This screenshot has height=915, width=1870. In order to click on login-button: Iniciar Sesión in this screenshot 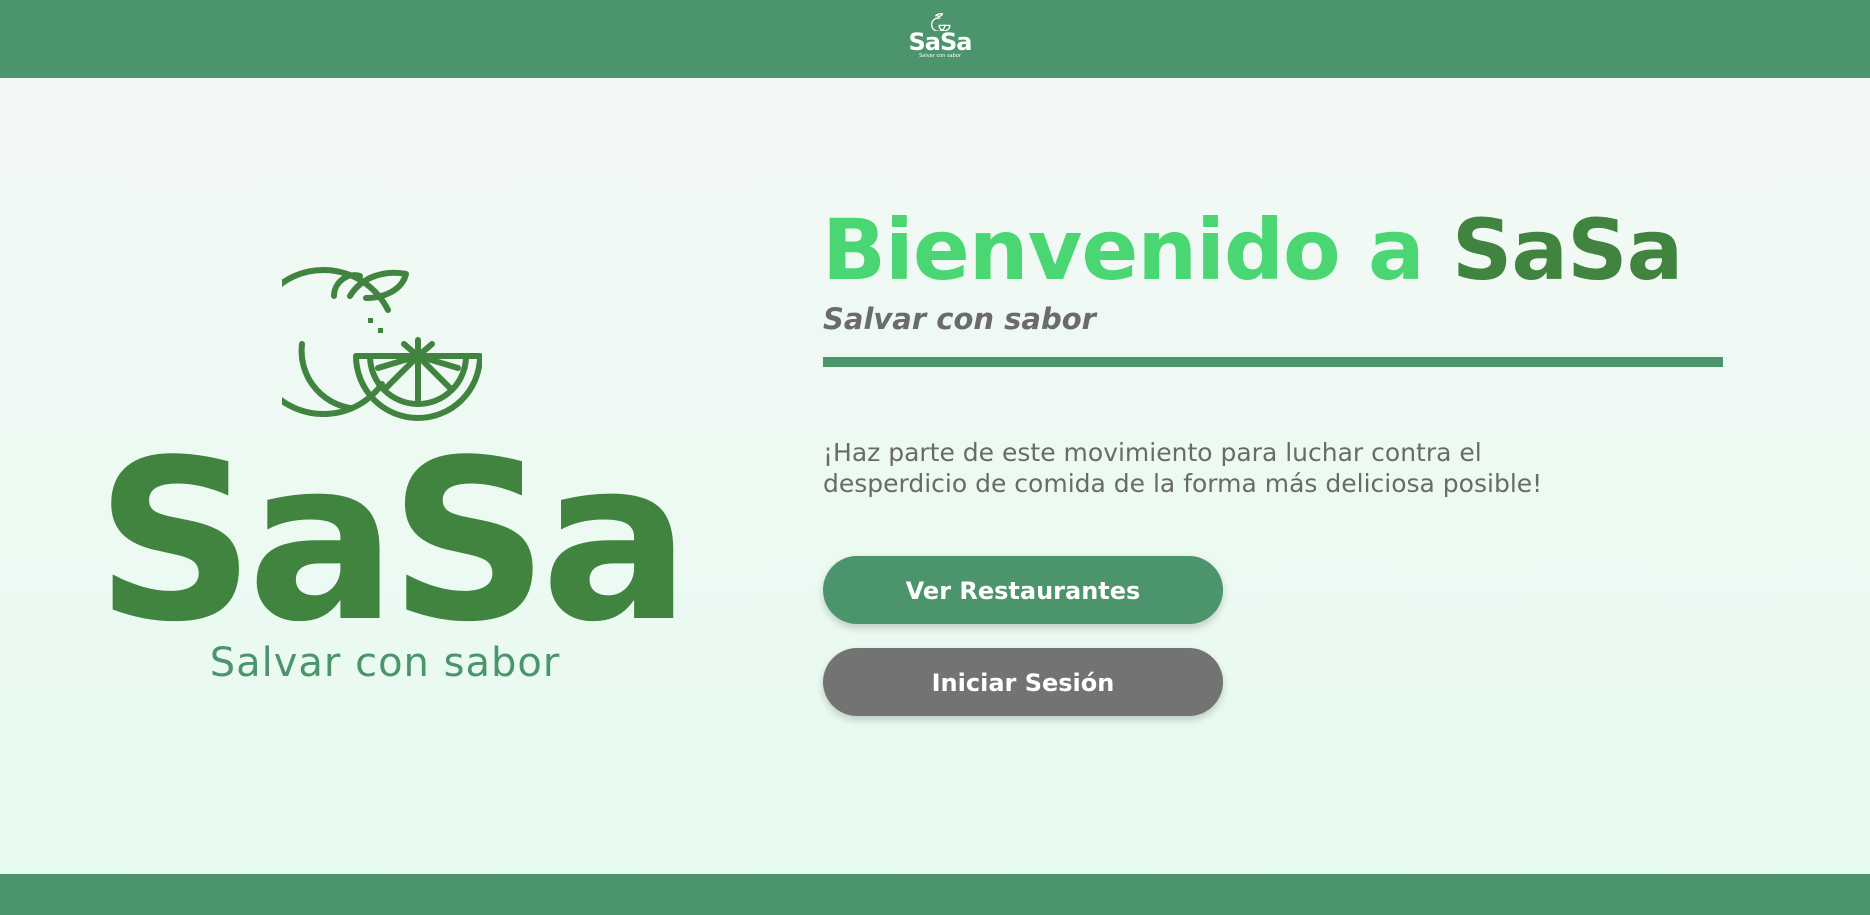, I will do `click(1023, 682)`.